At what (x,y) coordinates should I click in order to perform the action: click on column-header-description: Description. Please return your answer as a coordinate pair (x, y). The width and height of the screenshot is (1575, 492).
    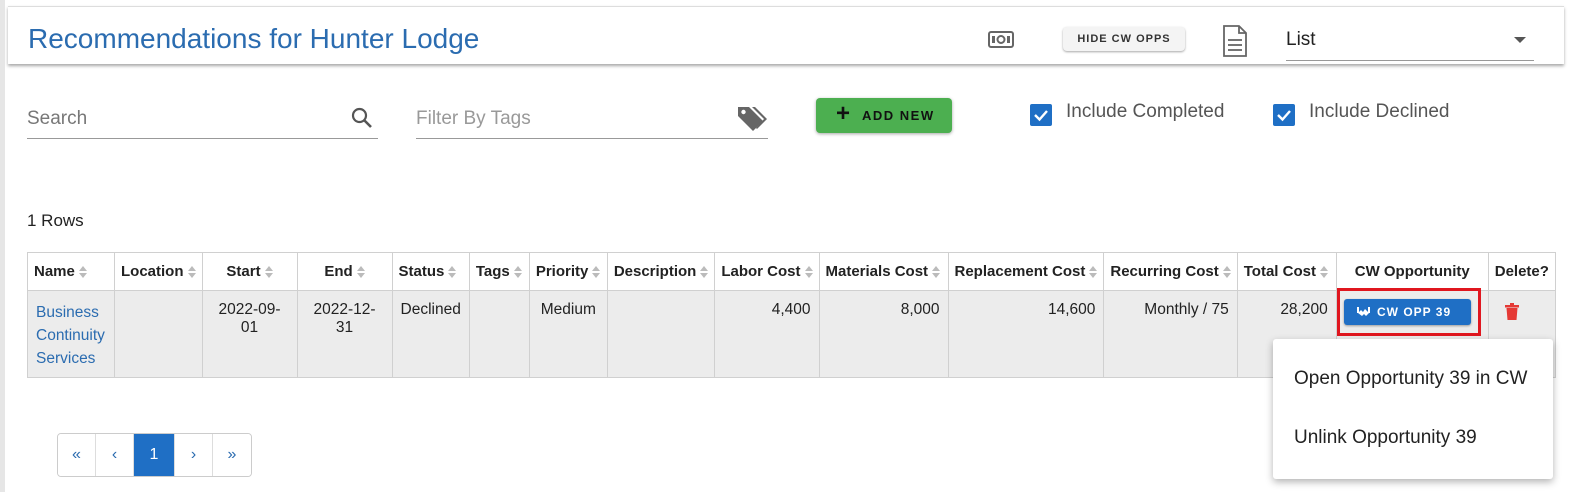
    Looking at the image, I should click on (661, 271).